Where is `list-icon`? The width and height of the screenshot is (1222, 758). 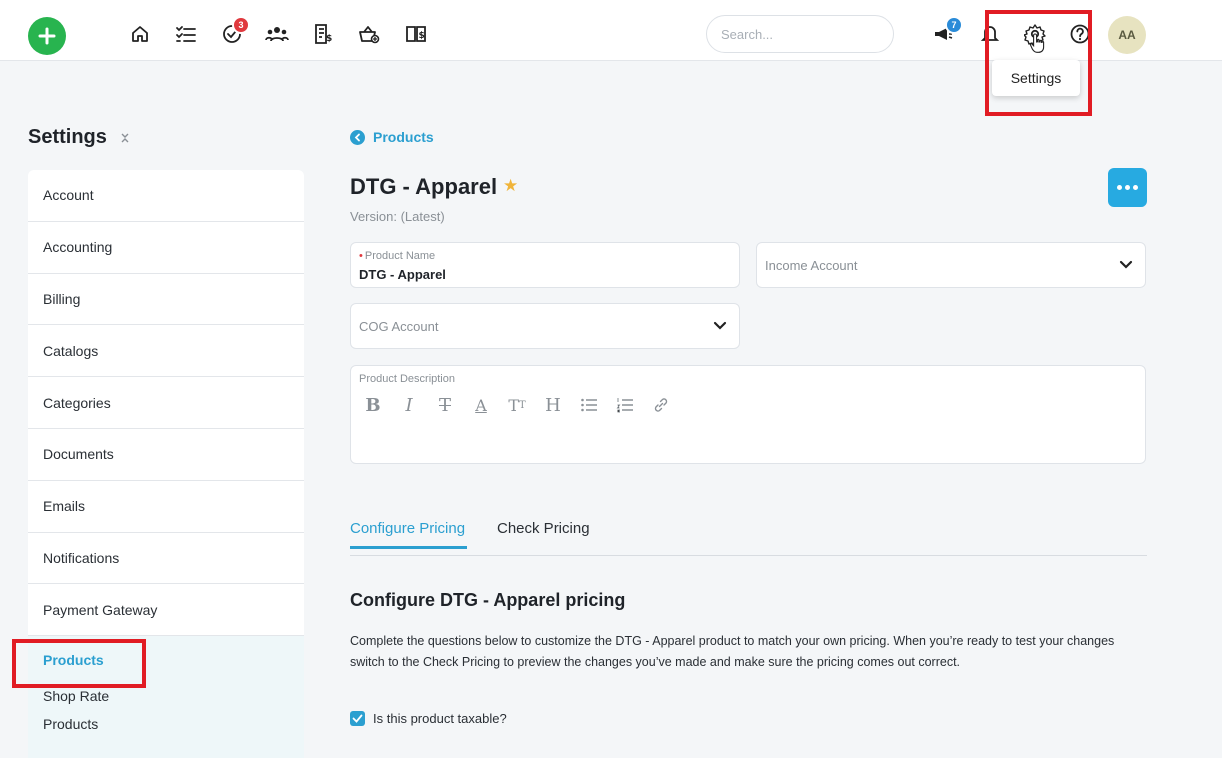
list-icon is located at coordinates (186, 34).